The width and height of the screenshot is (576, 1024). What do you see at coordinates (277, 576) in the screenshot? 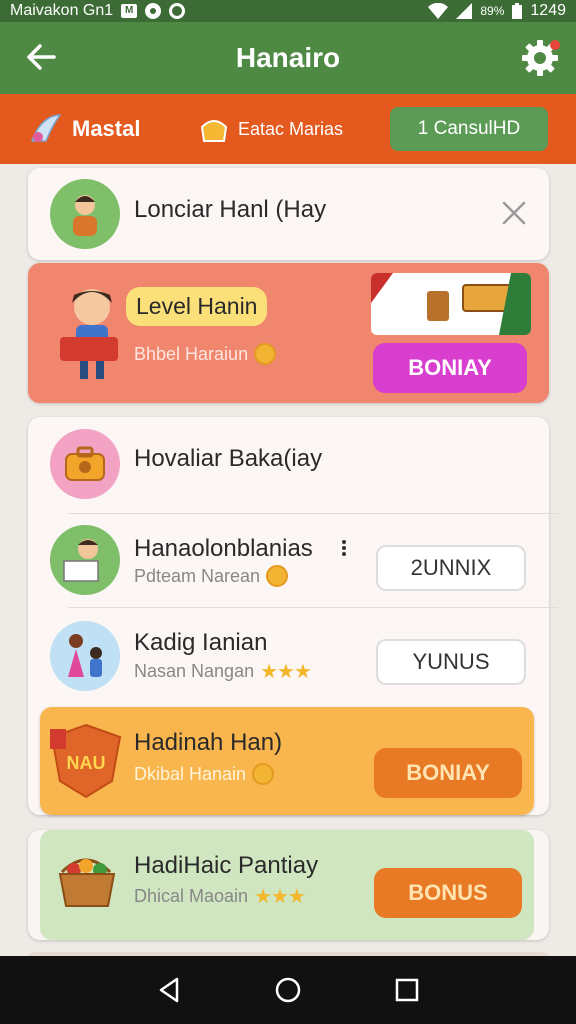
I see `check-coin-icon` at bounding box center [277, 576].